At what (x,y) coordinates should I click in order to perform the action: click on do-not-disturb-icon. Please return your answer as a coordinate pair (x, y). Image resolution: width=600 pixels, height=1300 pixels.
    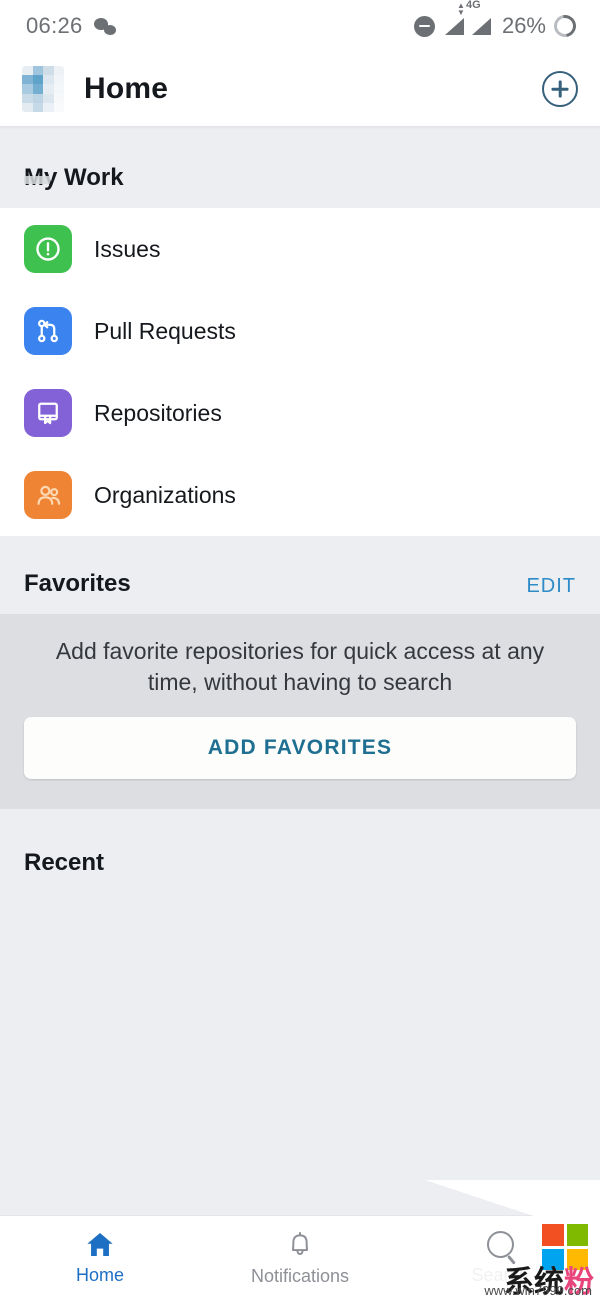
    Looking at the image, I should click on (424, 26).